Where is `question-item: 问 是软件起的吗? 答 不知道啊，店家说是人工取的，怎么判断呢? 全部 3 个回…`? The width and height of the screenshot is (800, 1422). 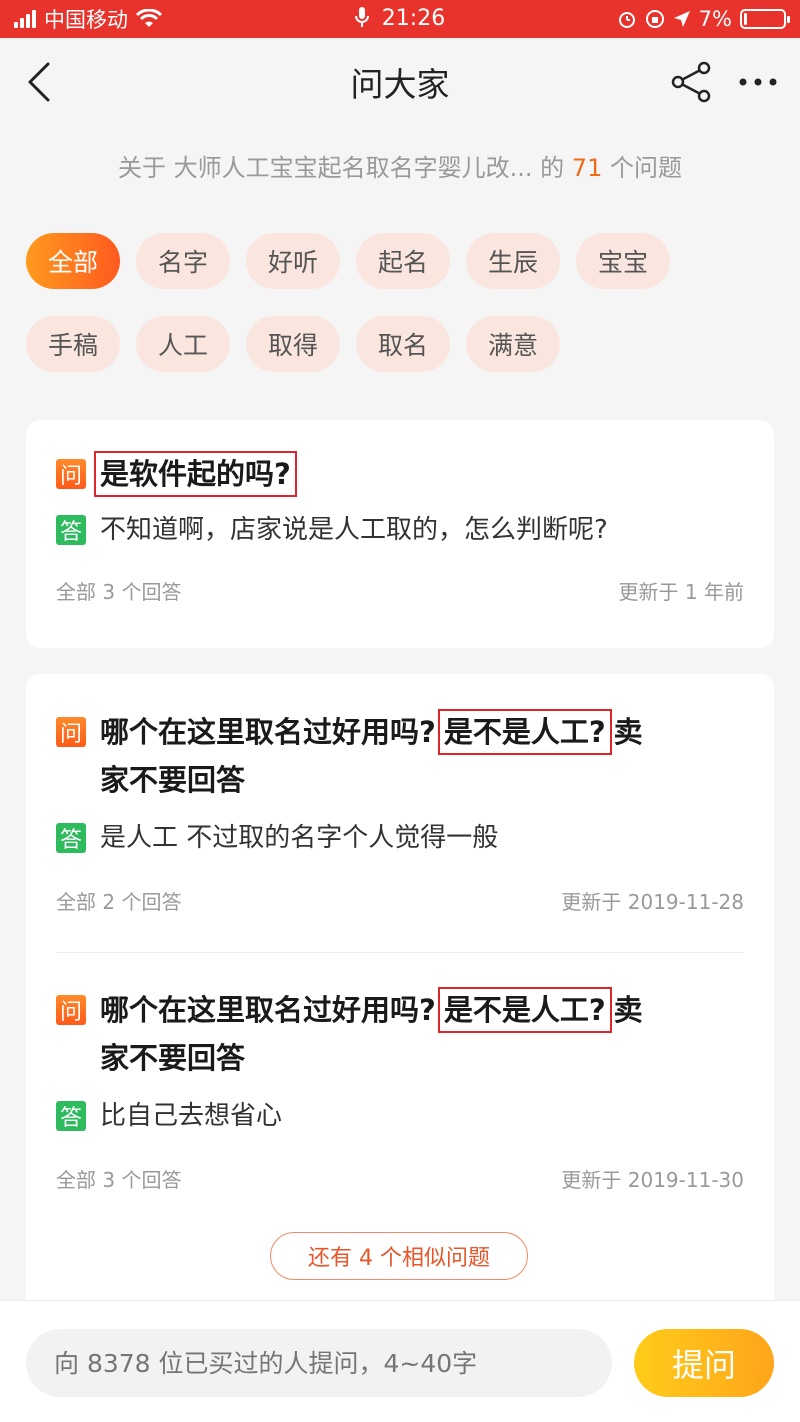 question-item: 问 是软件起的吗? 答 不知道啊，店家说是人工取的，怎么判断呢? 全部 3 个回… is located at coordinates (400, 527).